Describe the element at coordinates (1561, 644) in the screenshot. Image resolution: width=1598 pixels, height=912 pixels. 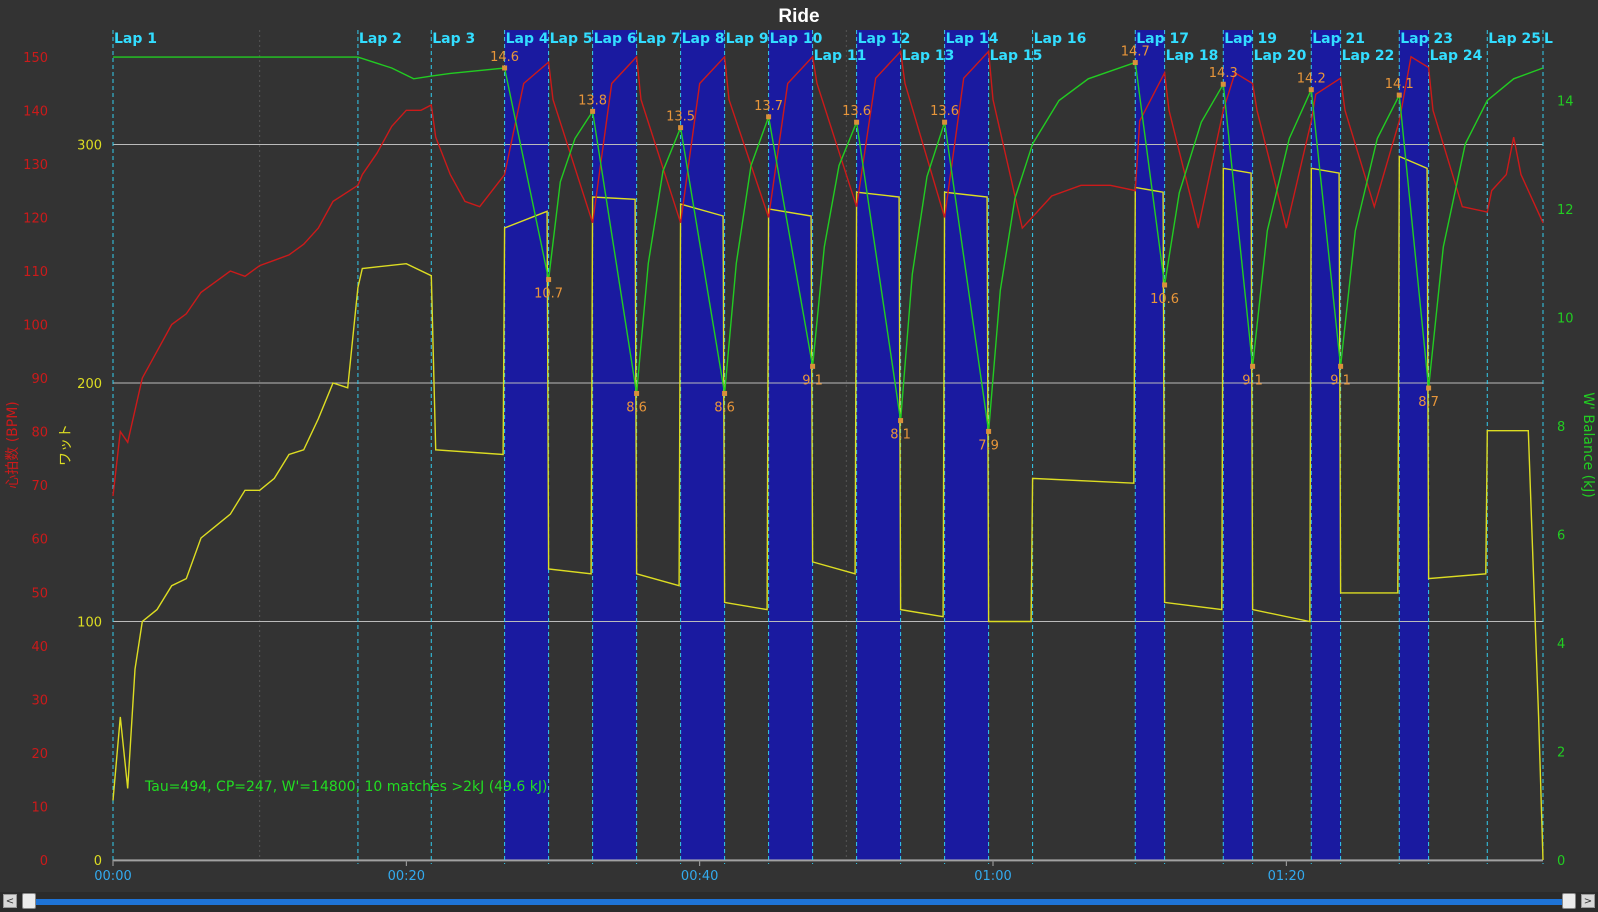
I see `wbal-tick-label: 4` at that location.